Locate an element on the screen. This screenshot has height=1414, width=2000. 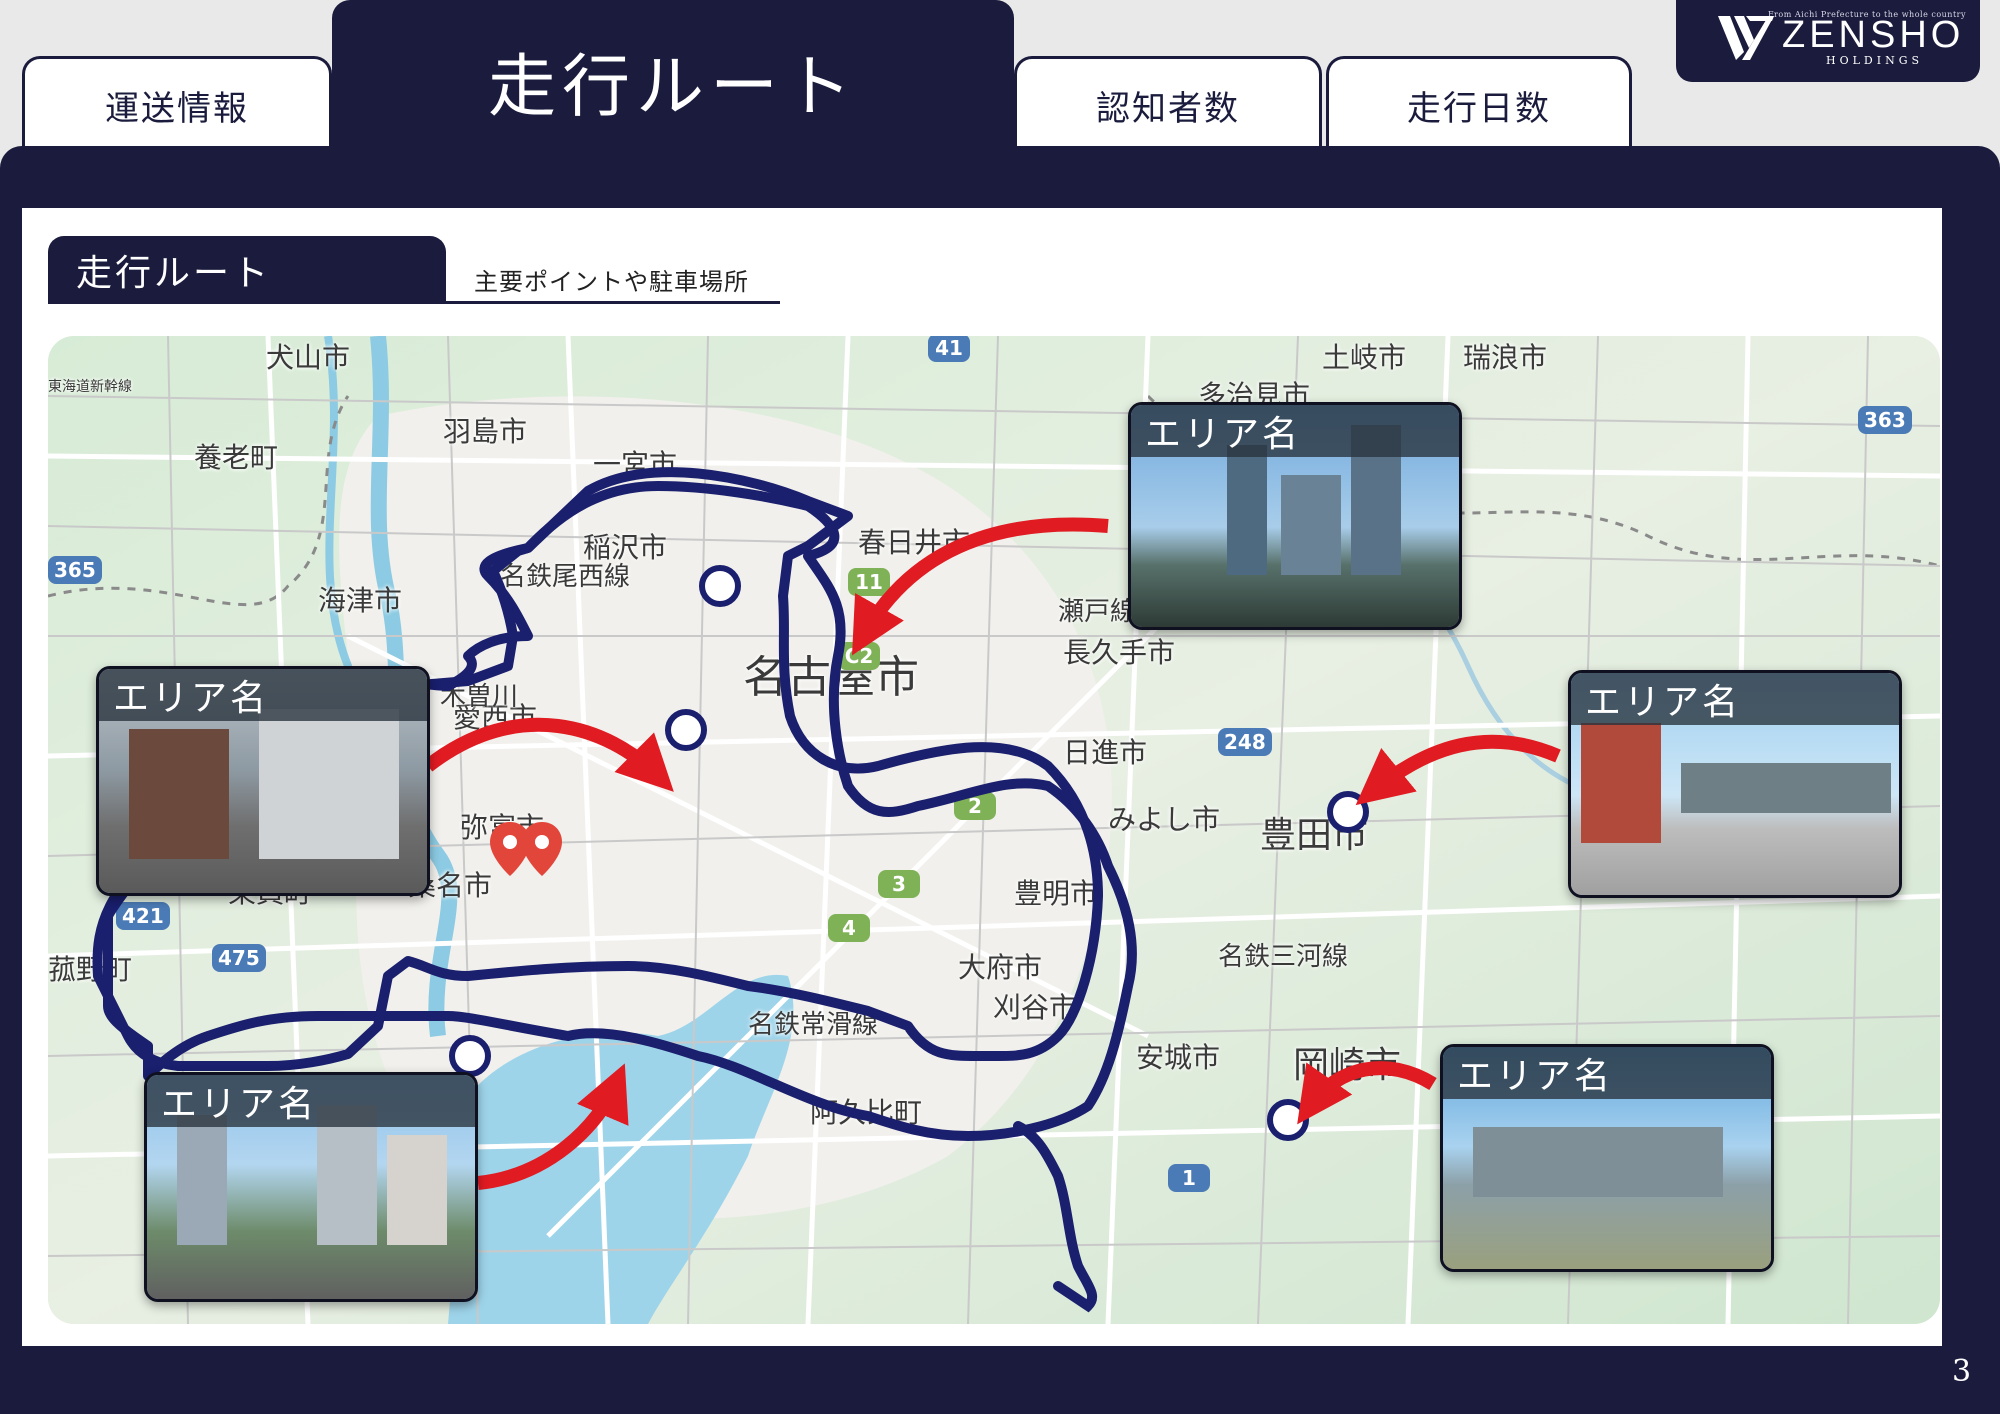
logo-sub: HOLDINGS is located at coordinates (1875, 60).